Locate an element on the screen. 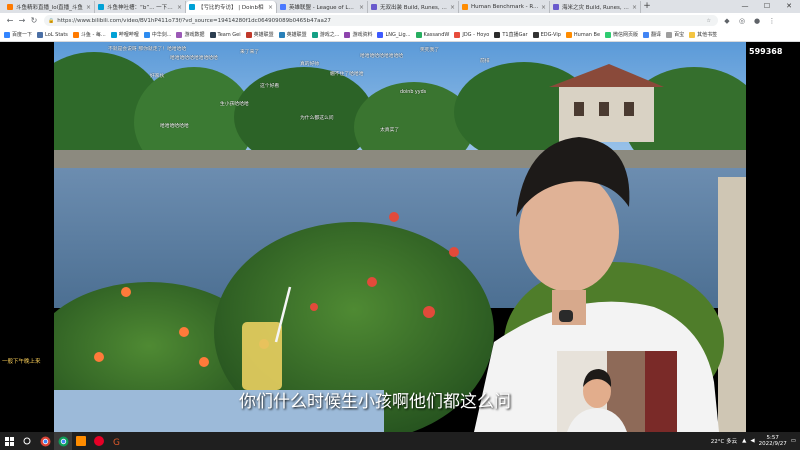 This screenshot has height=450, width=800. netease-music-icon is located at coordinates (99, 441).